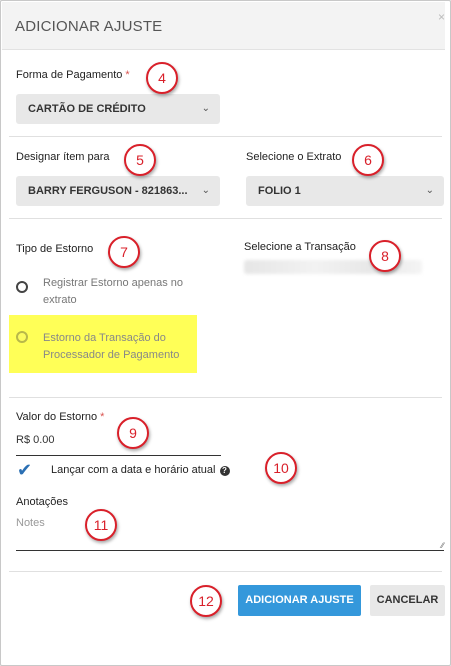  I want to click on callout-badge: 11, so click(101, 525).